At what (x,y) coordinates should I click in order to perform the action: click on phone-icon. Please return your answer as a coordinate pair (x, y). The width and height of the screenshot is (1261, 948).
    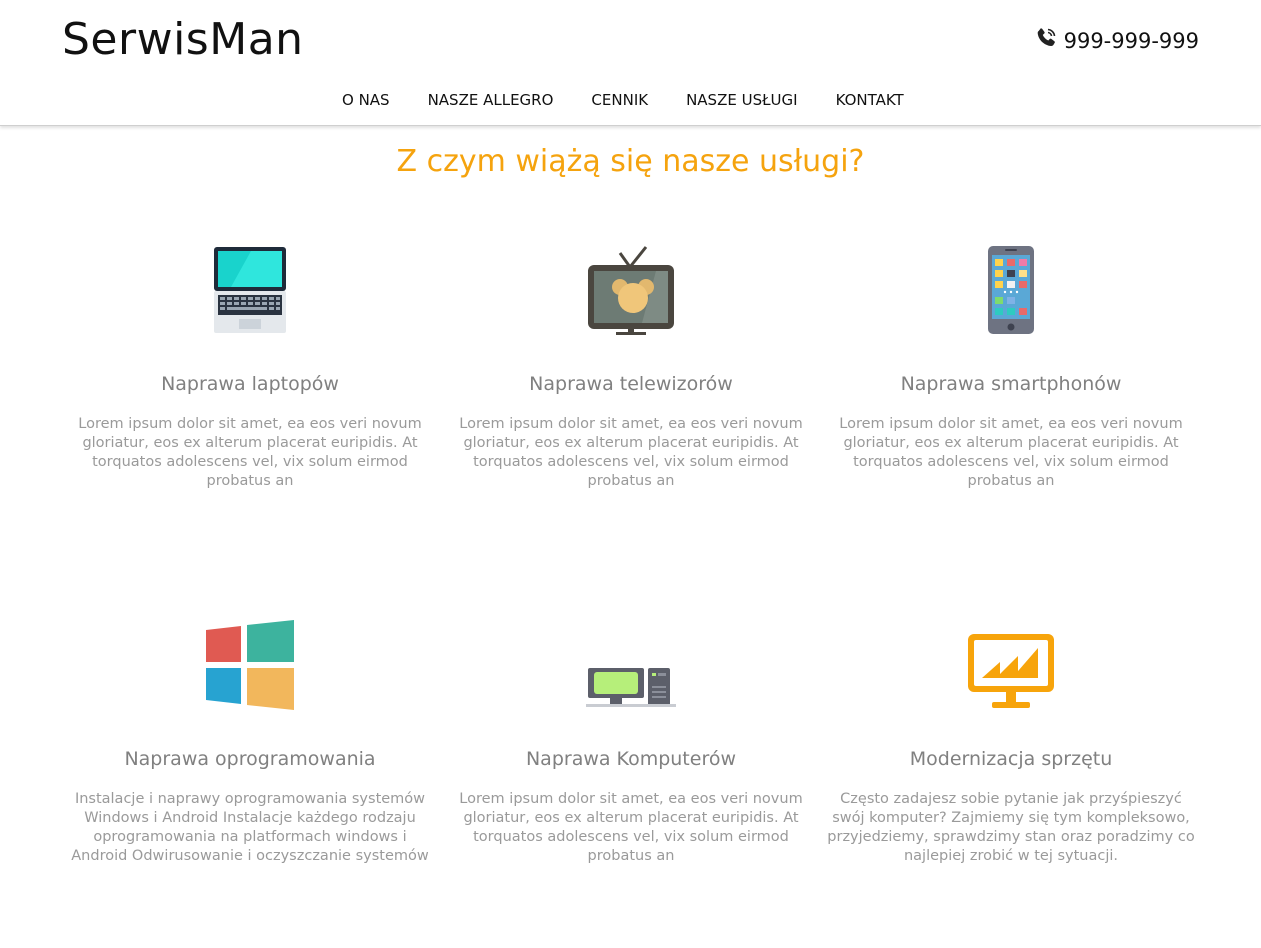
    Looking at the image, I should click on (1046, 40).